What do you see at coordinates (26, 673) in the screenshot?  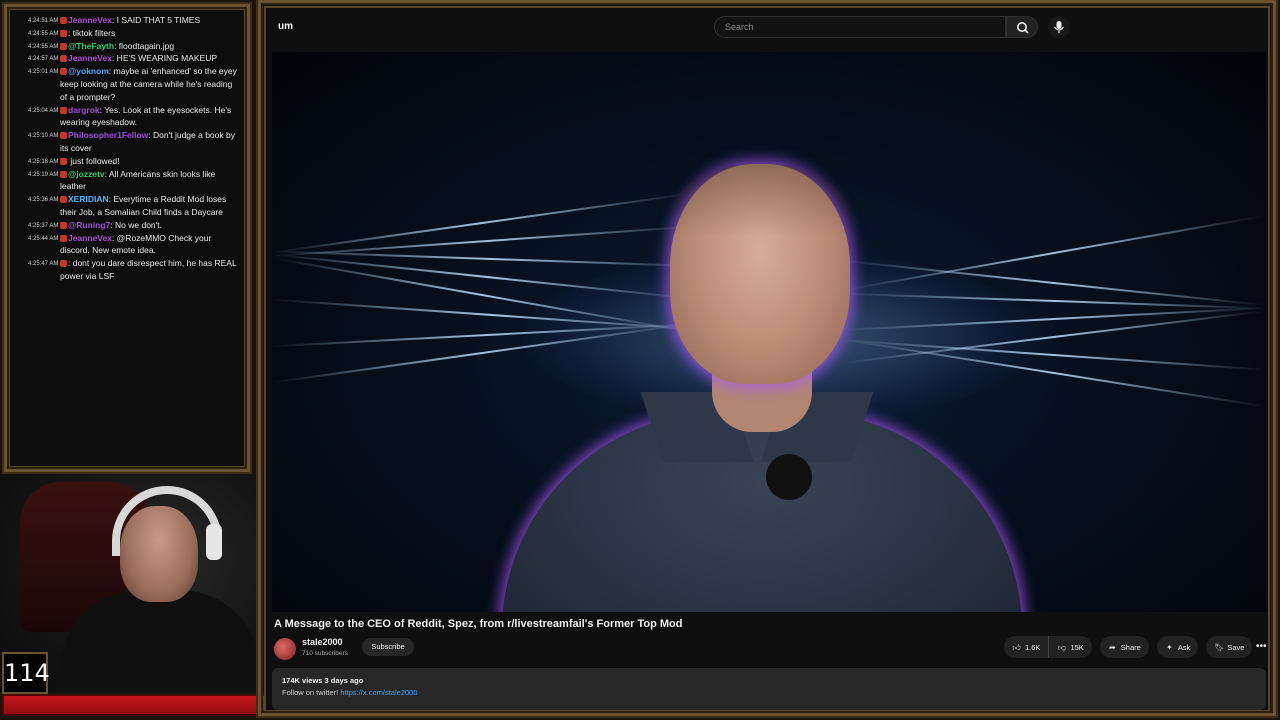 I see `counter-display: 114` at bounding box center [26, 673].